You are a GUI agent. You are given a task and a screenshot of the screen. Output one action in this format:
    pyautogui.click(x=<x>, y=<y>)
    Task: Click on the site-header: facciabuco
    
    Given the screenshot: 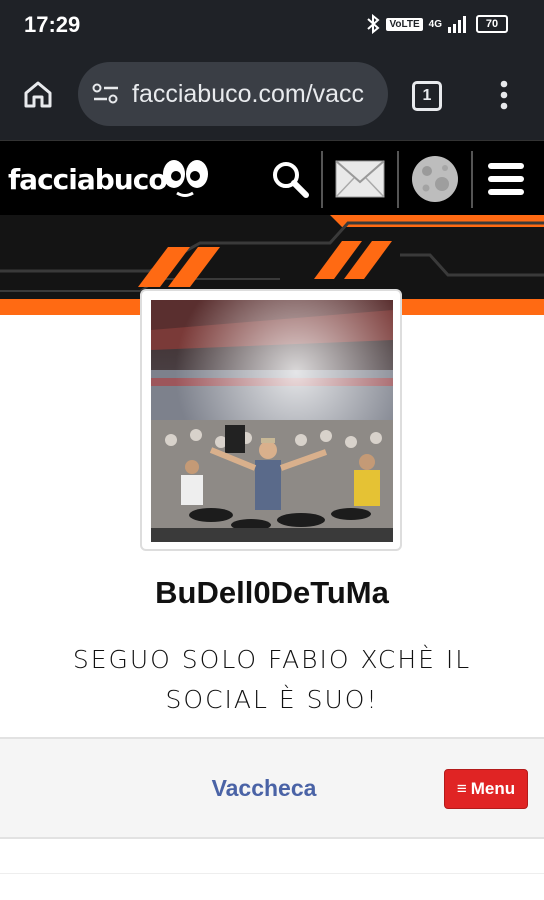 What is the action you would take?
    pyautogui.click(x=272, y=178)
    